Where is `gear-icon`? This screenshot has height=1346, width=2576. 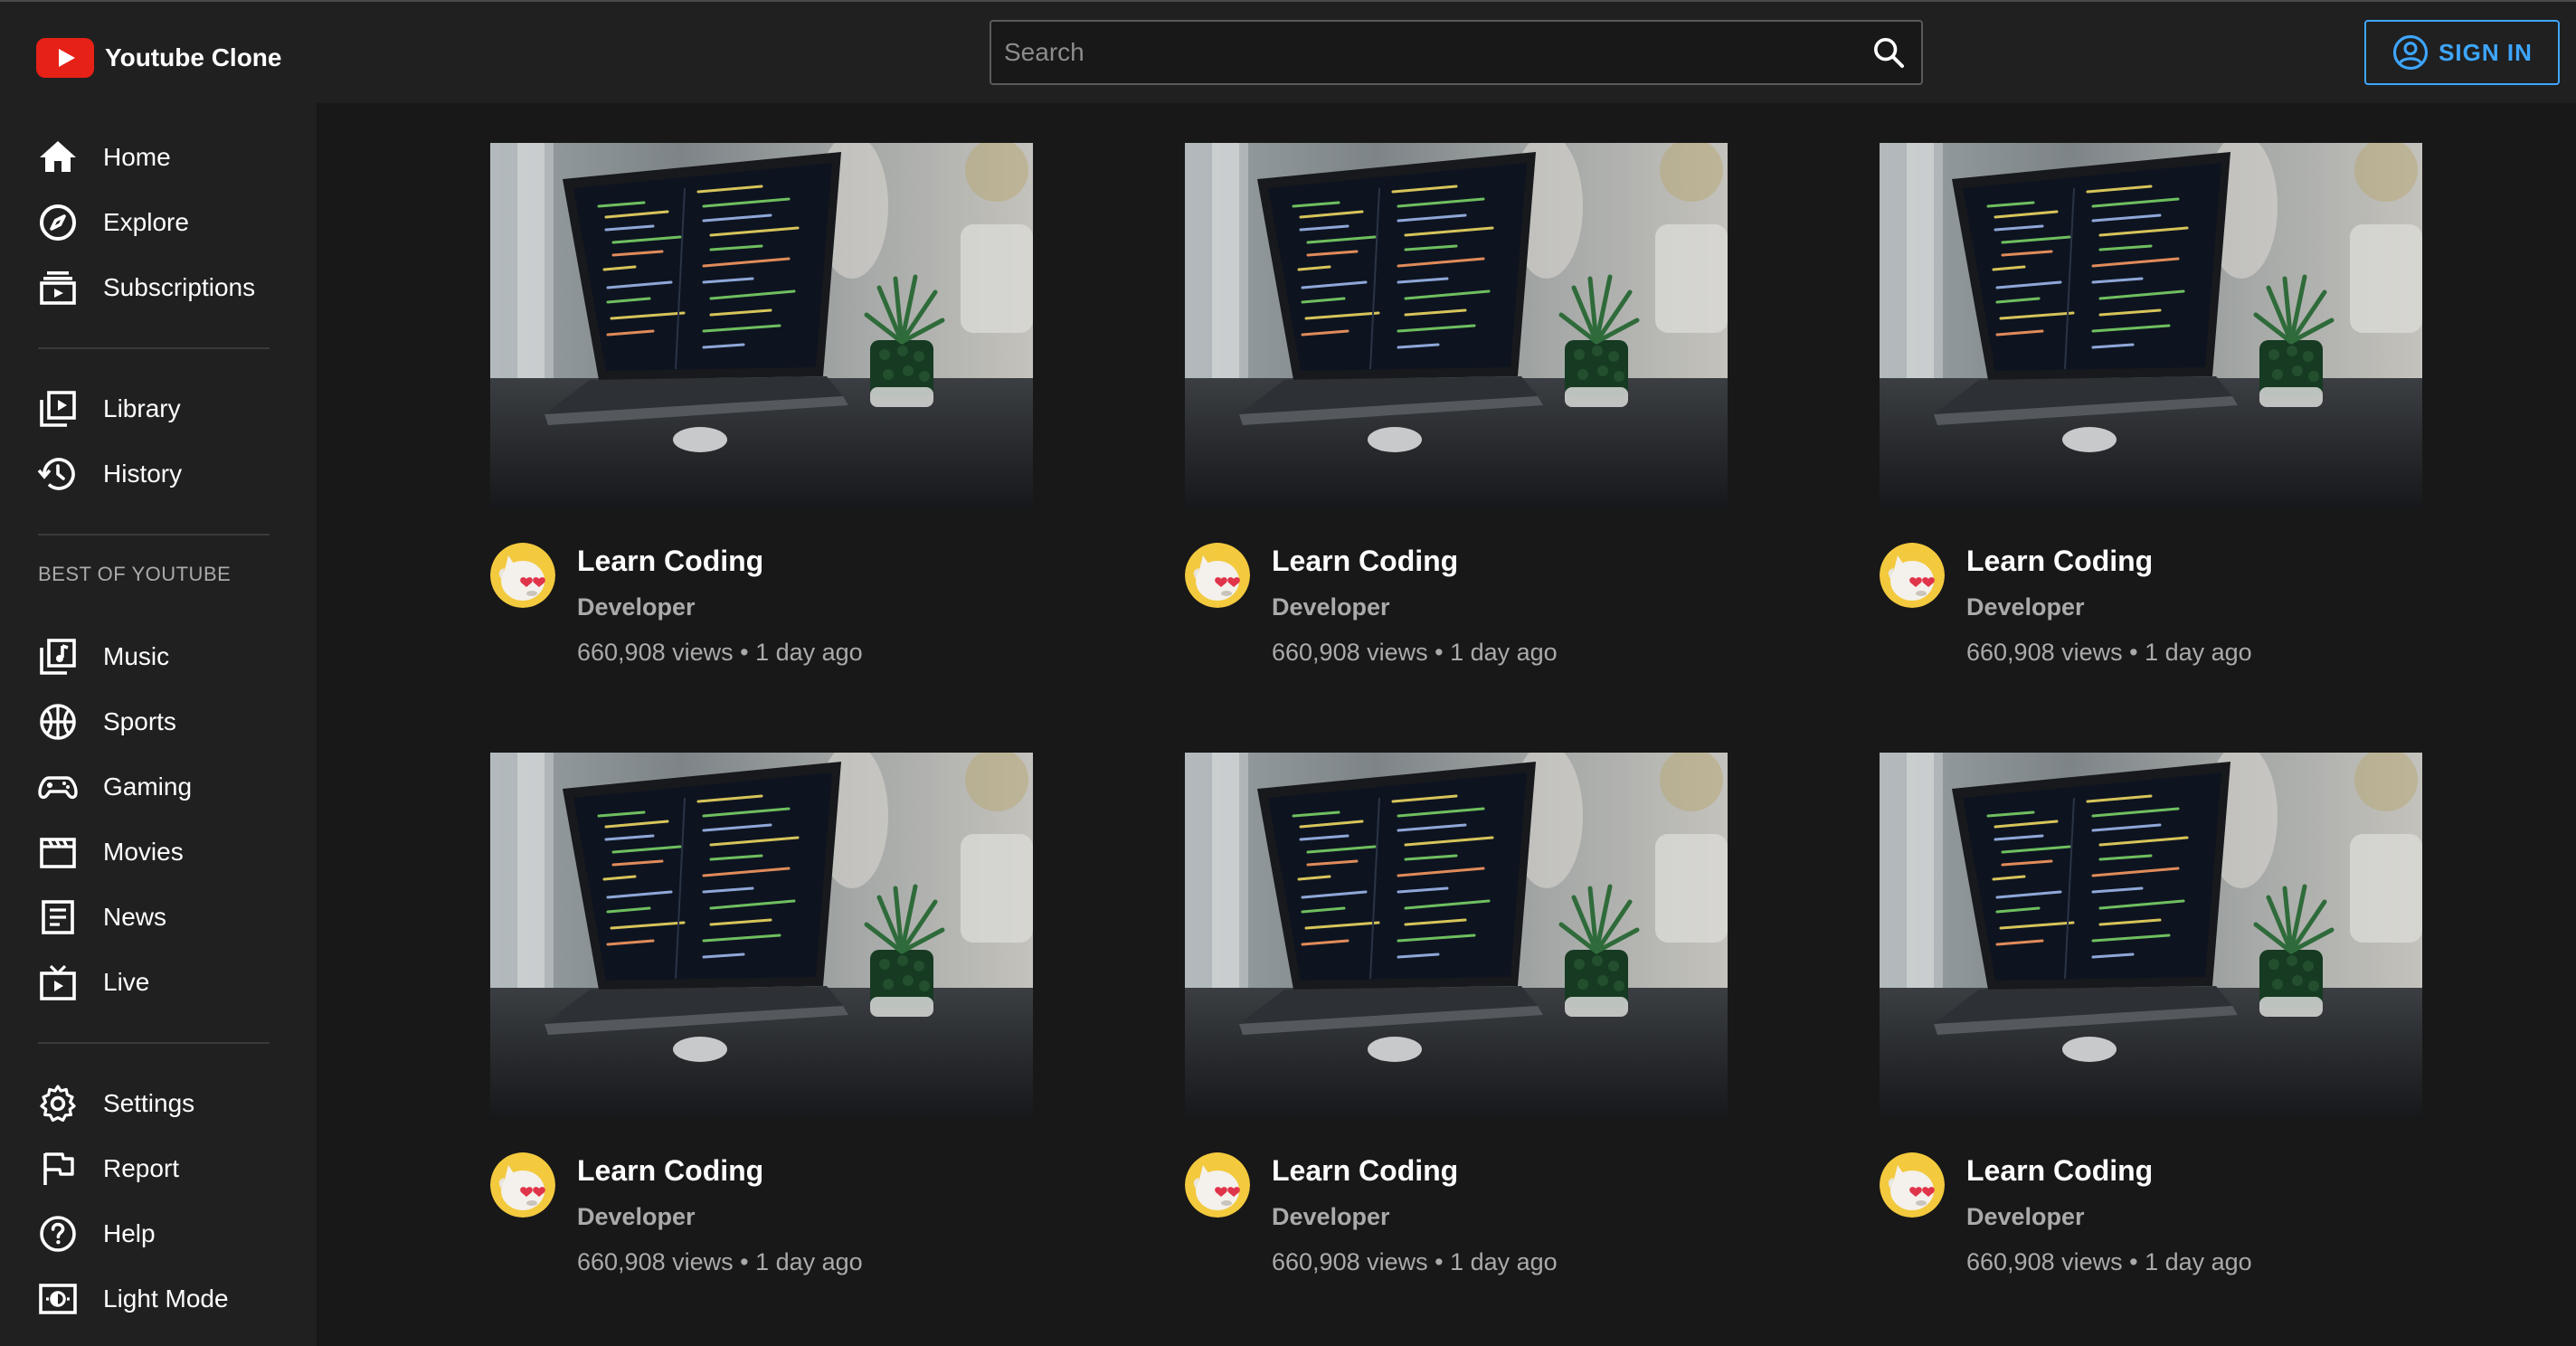 gear-icon is located at coordinates (58, 1103).